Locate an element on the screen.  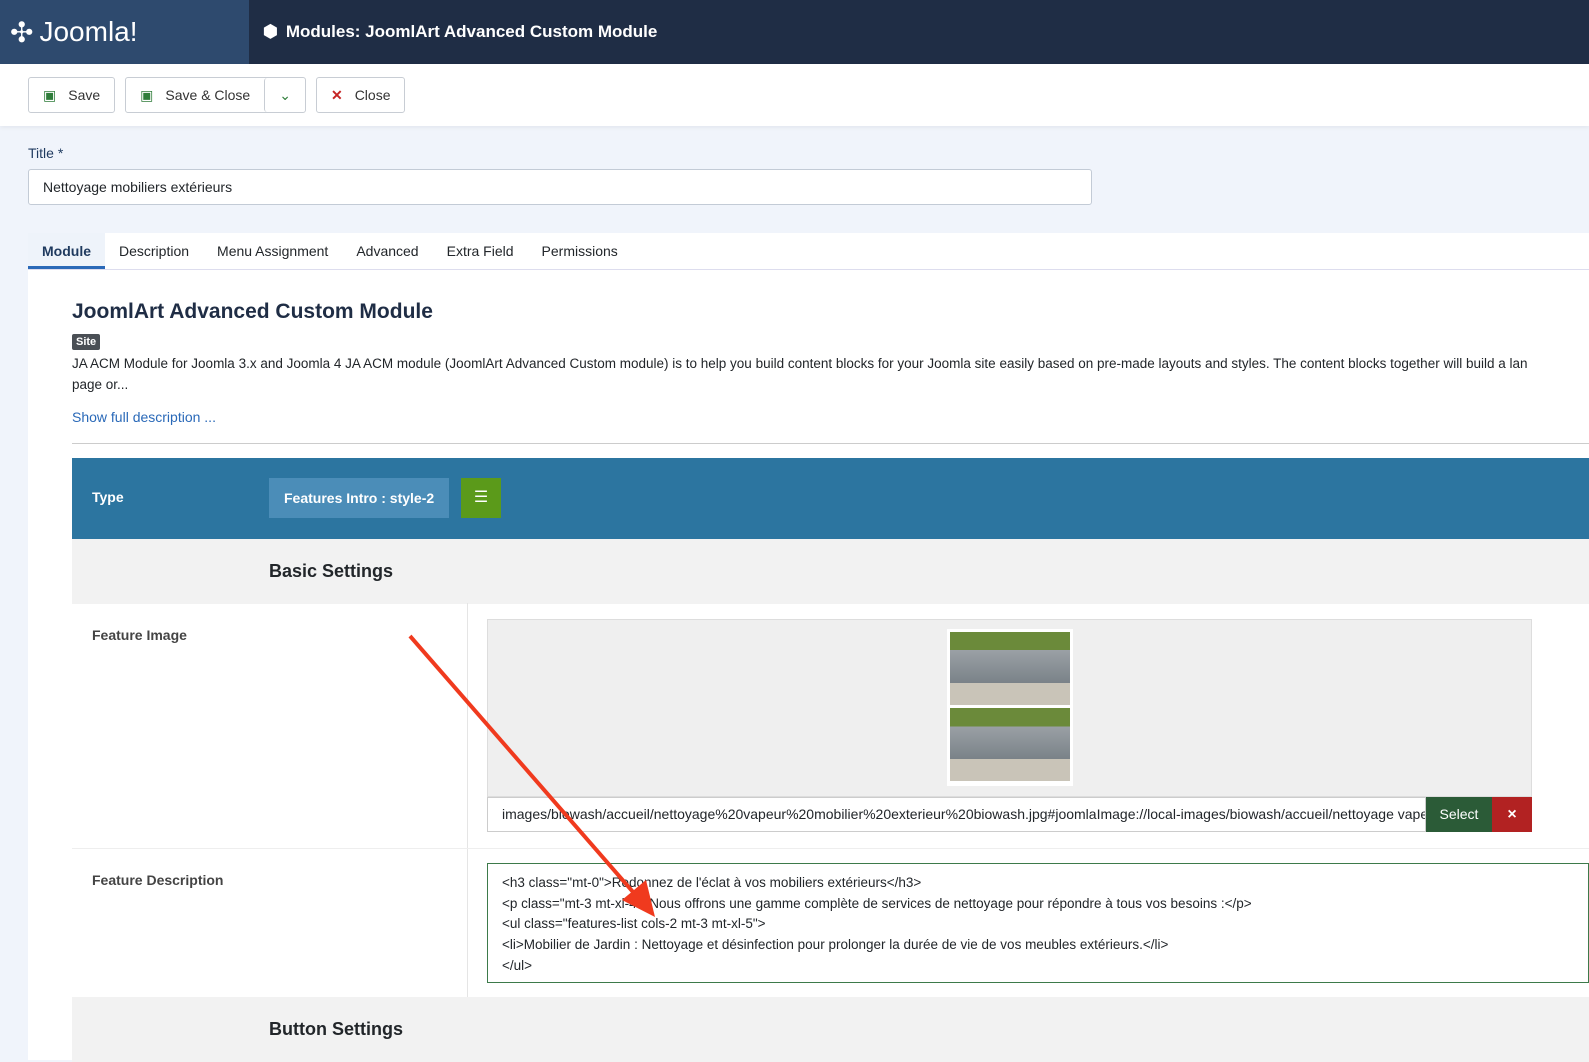
tab-menu-assignment: Menu Assignment is located at coordinates (272, 251).